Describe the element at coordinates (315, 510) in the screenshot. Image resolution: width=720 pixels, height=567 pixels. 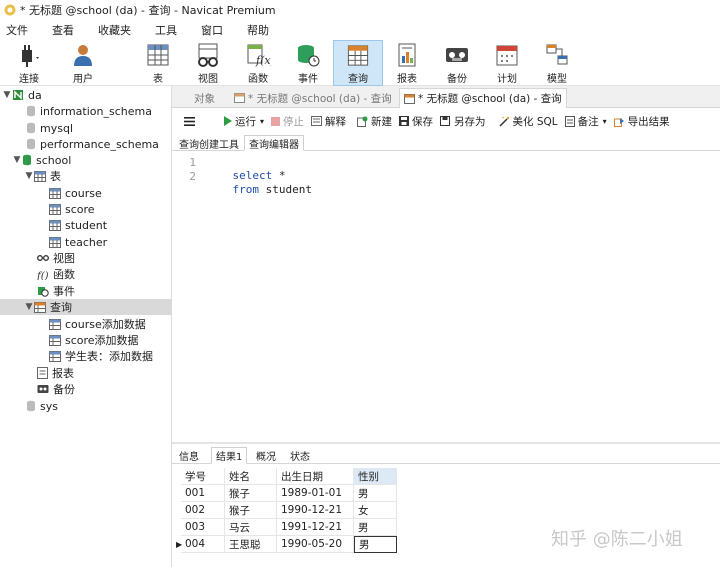
I see `table-cell: 1990-12-21` at that location.